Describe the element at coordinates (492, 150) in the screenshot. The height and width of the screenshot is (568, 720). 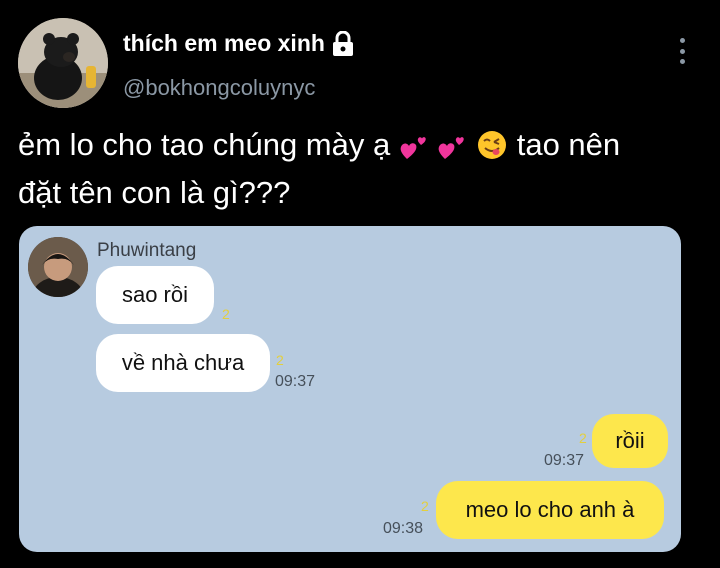
I see `savoring-food-face-icon` at that location.